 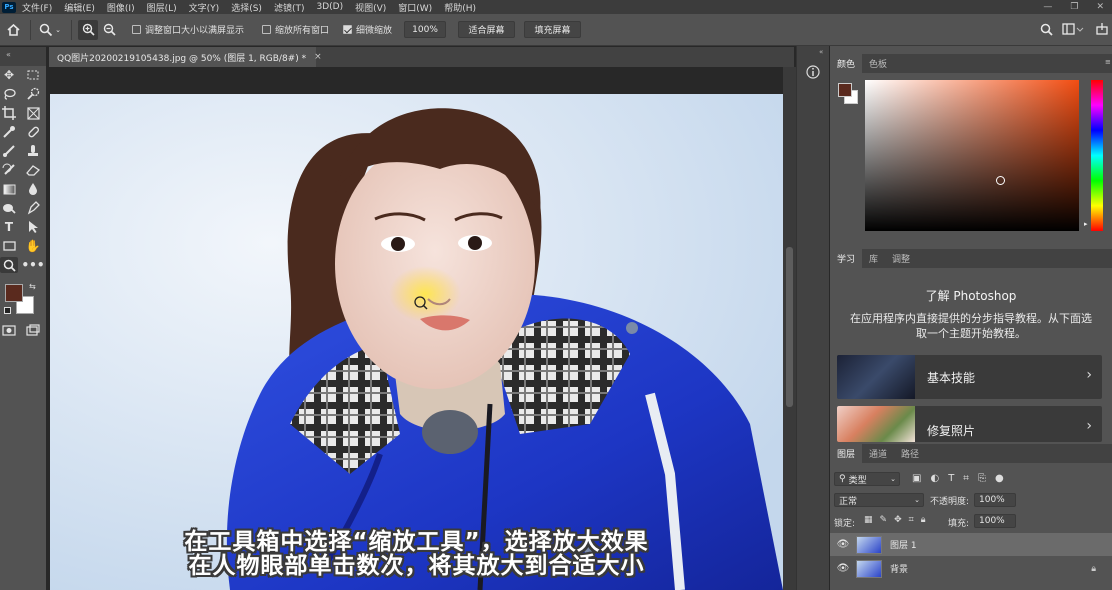 What do you see at coordinates (873, 258) in the screenshot?
I see `tab-libraries: 库` at bounding box center [873, 258].